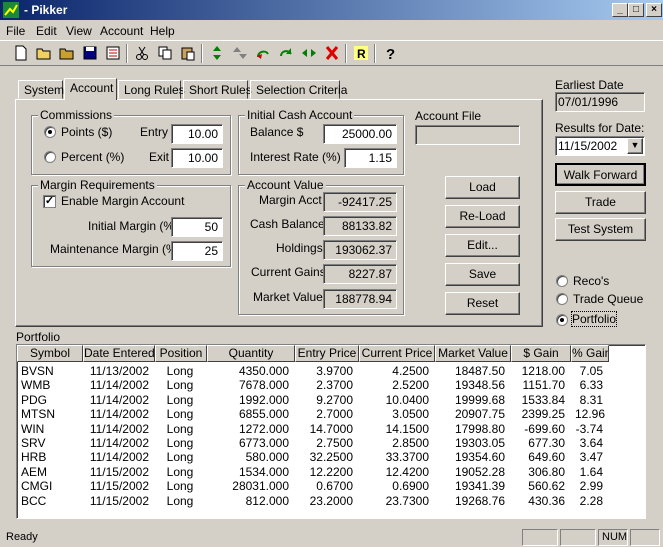  Describe the element at coordinates (41, 89) in the screenshot. I see `tab-system: System` at that location.